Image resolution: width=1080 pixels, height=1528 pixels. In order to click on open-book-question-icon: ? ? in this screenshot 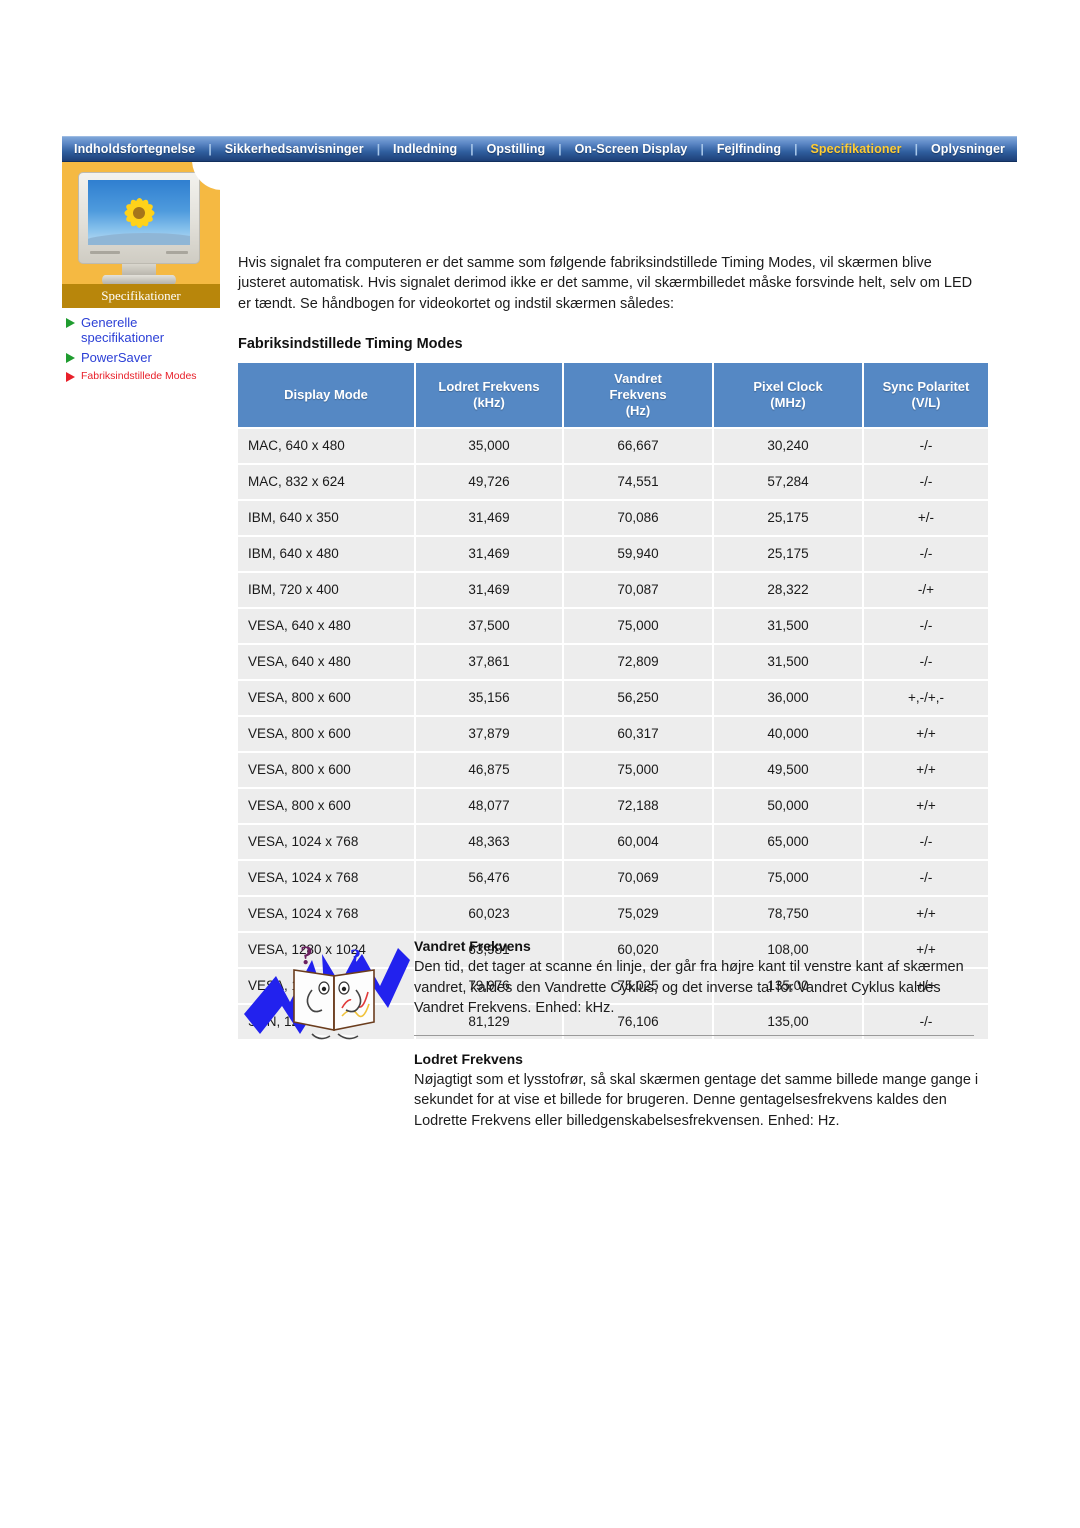, I will do `click(326, 987)`.